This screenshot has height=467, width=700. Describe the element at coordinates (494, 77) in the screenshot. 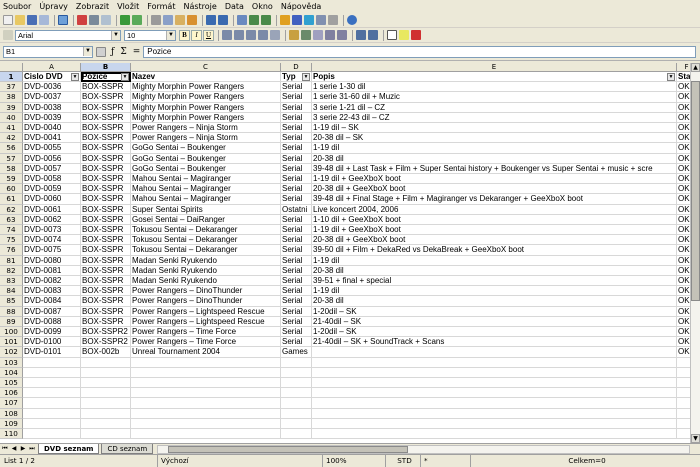

I see `column-title-cell: Popis▼▼` at that location.